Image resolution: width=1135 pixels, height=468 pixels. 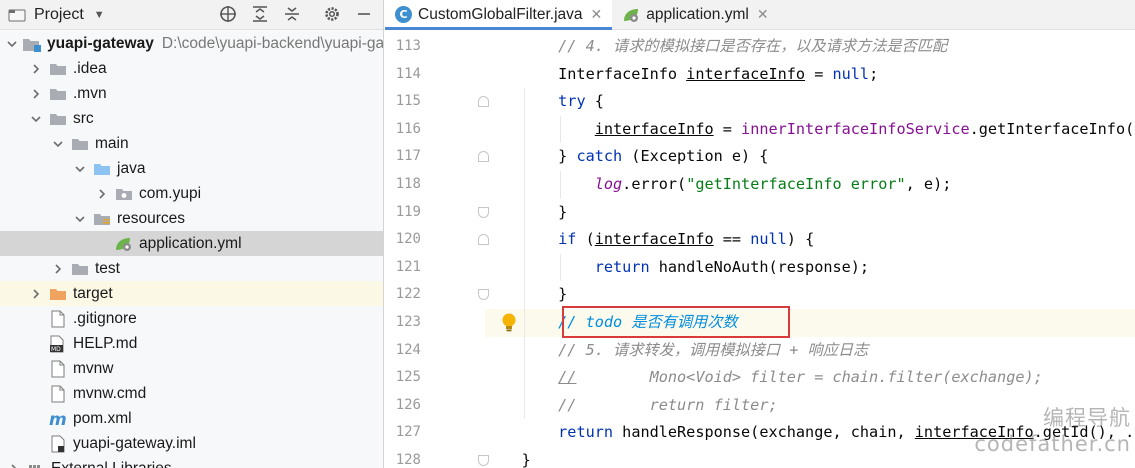 I want to click on code-line: // return filter;, so click(x=810, y=406).